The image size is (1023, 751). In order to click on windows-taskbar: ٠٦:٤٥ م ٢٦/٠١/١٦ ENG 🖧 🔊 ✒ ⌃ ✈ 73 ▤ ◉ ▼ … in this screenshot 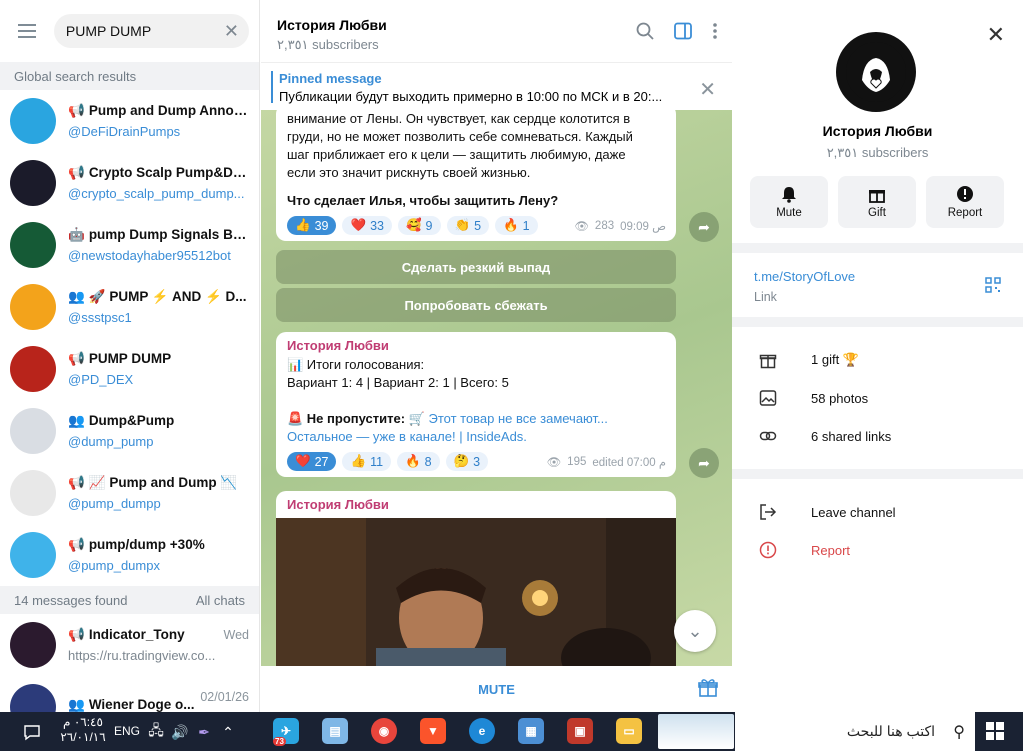, I will do `click(511, 731)`.